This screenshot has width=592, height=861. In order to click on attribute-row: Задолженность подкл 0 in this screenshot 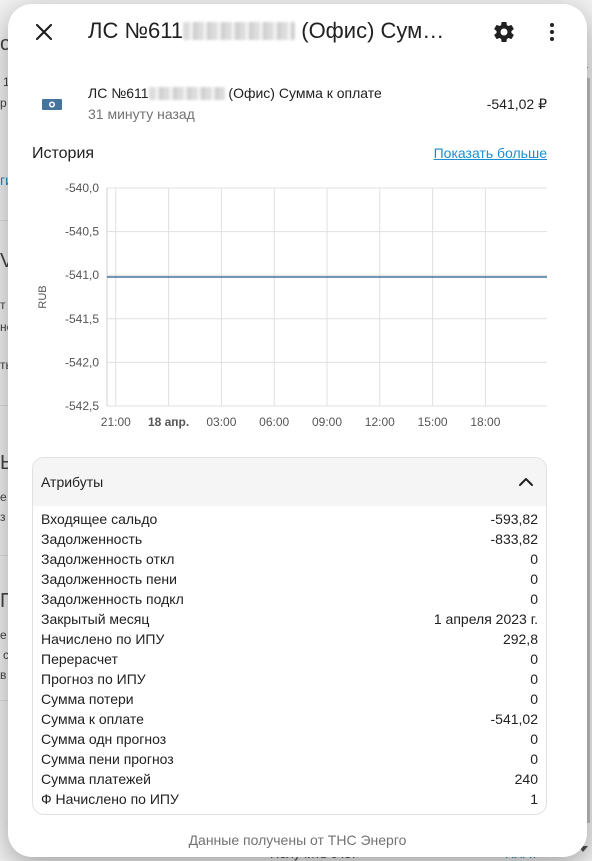, I will do `click(289, 599)`.